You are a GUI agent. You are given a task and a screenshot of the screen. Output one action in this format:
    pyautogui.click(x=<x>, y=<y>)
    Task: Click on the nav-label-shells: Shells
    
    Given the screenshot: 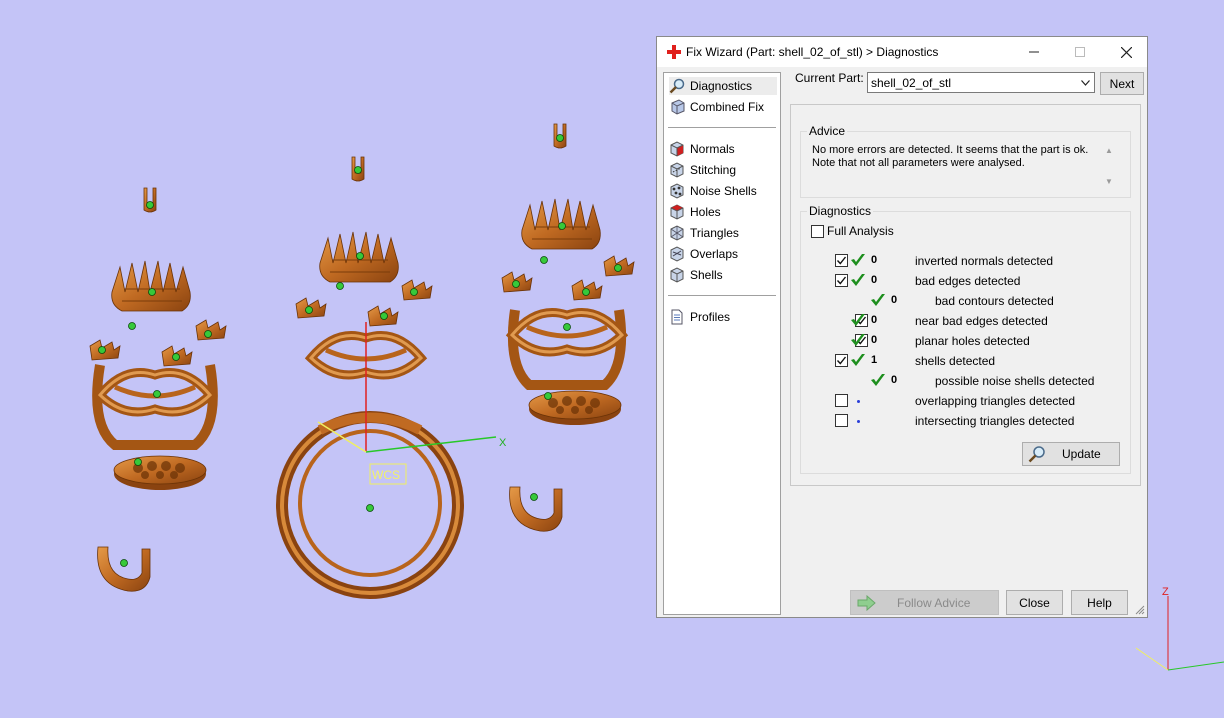 What is the action you would take?
    pyautogui.click(x=706, y=275)
    